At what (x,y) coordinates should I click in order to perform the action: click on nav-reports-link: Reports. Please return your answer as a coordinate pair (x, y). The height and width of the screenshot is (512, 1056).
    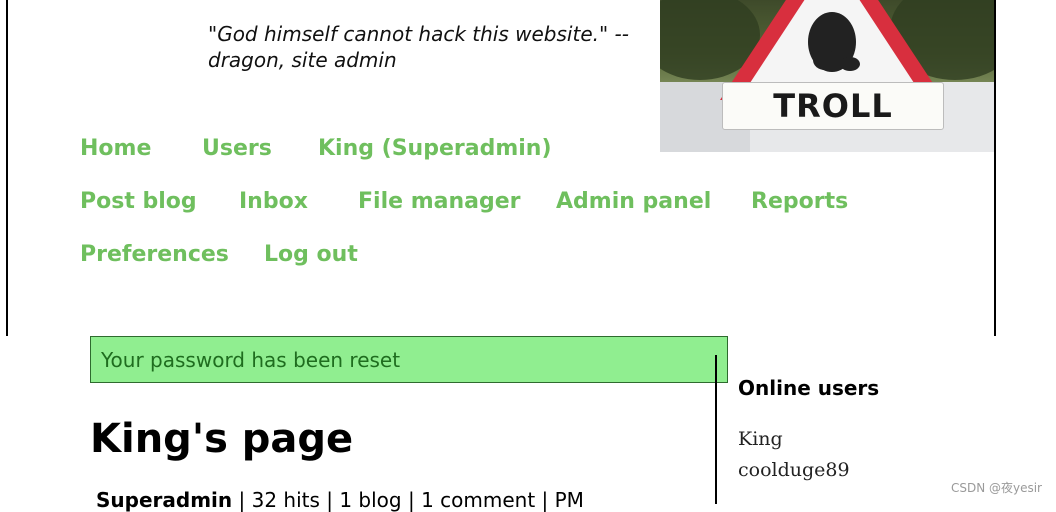
    Looking at the image, I should click on (799, 201).